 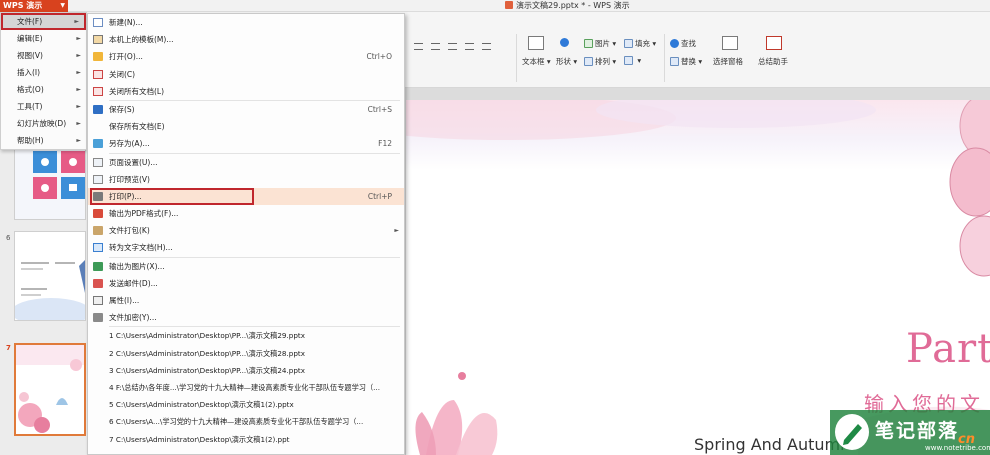 I want to click on shortcut-label: Ctrl+P, so click(x=379, y=196).